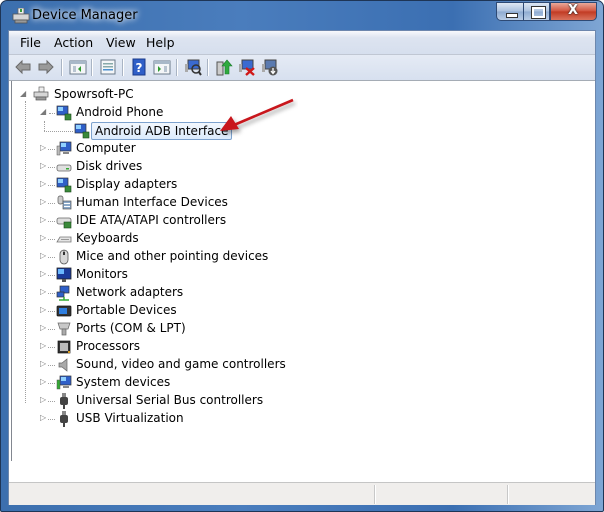  What do you see at coordinates (102, 274) in the screenshot?
I see `tree-category-label: Monitors` at bounding box center [102, 274].